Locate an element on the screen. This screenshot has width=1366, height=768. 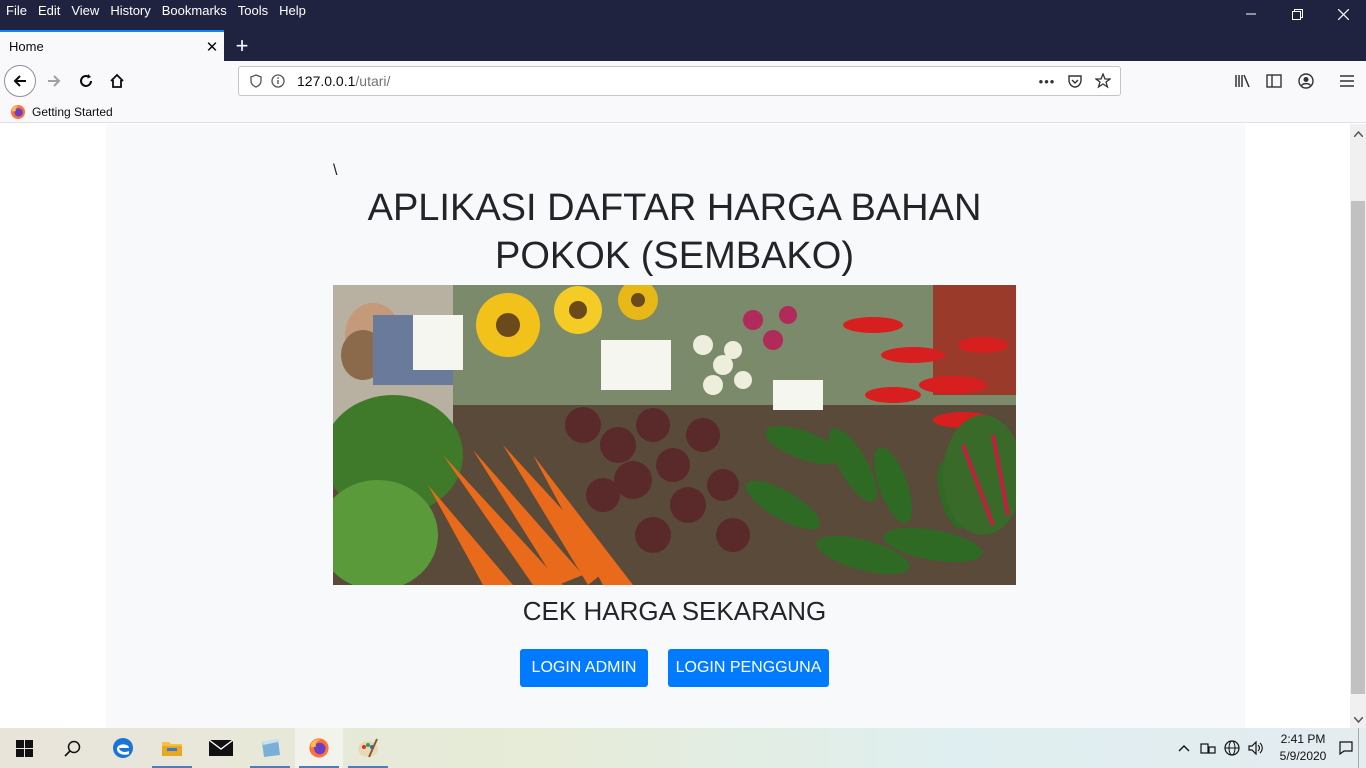
main-menu-button is located at coordinates (1347, 81).